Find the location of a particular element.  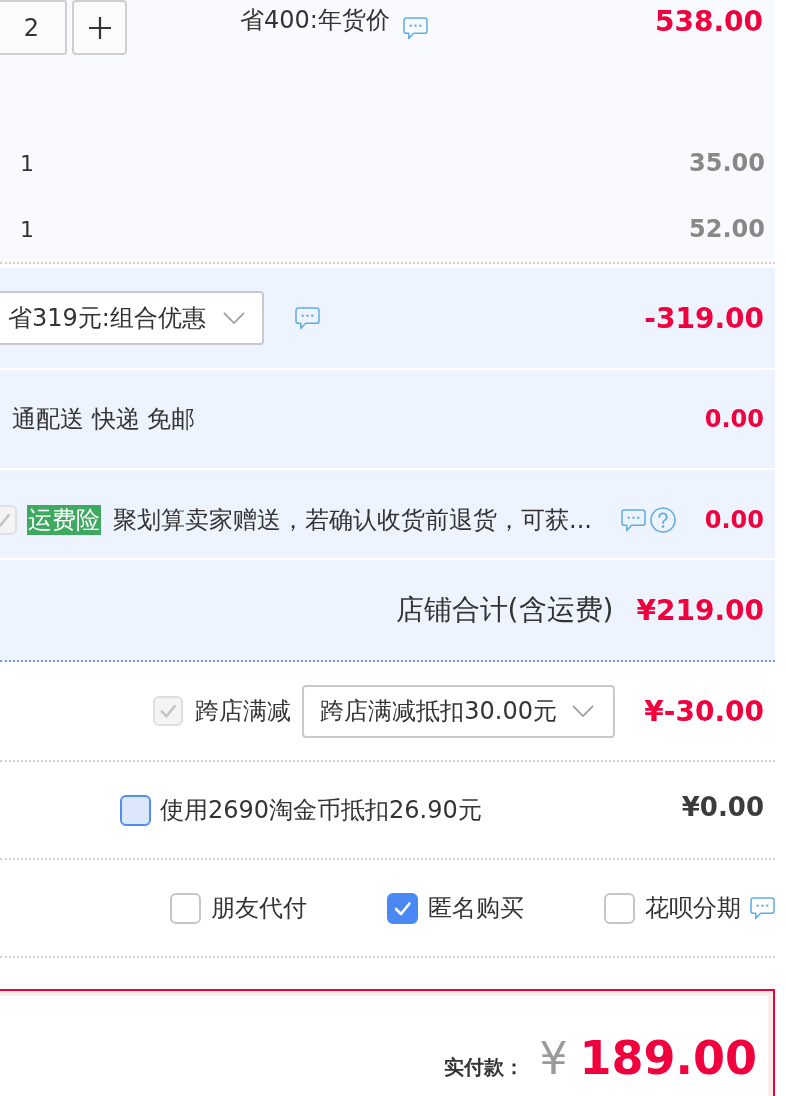

help-icon is located at coordinates (662, 520).